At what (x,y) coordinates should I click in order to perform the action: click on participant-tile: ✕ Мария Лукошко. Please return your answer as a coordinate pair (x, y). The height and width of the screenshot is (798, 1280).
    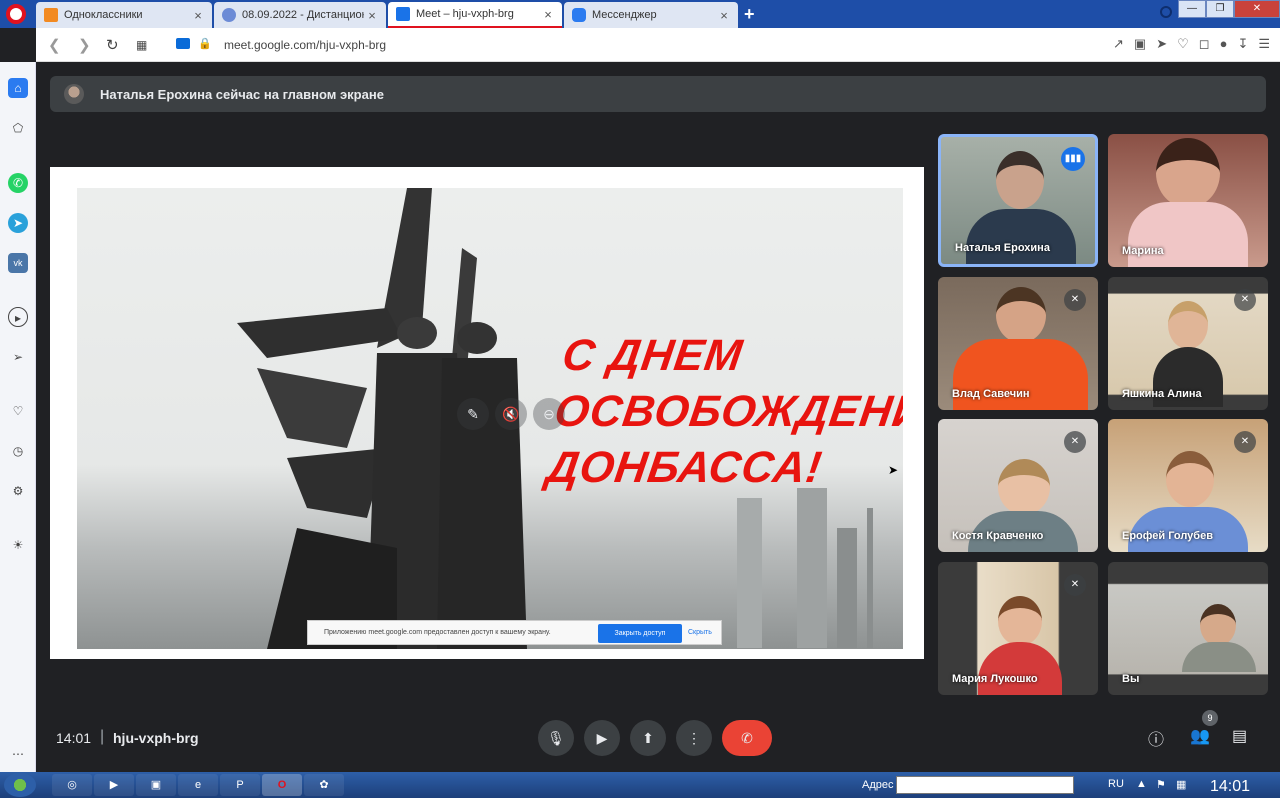
    Looking at the image, I should click on (1018, 628).